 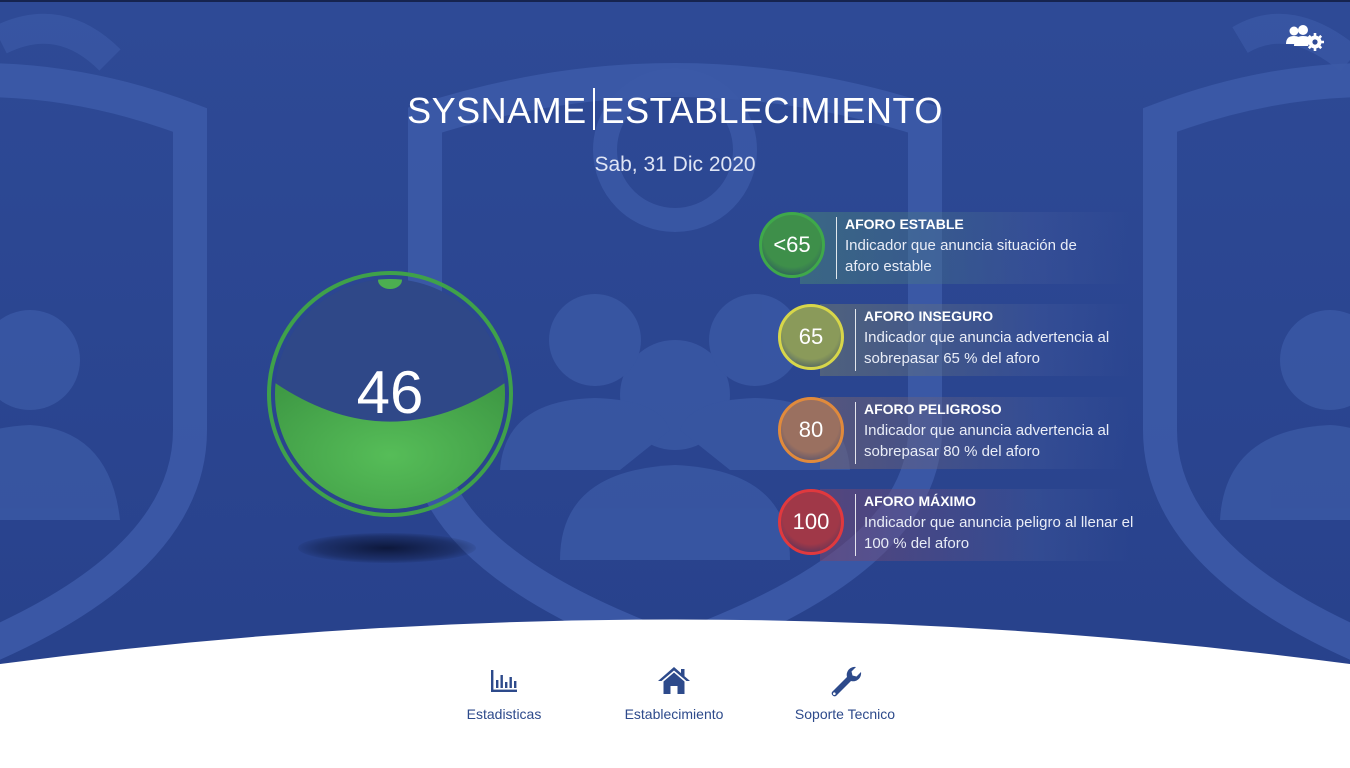 I want to click on wrench-icon, so click(x=846, y=681).